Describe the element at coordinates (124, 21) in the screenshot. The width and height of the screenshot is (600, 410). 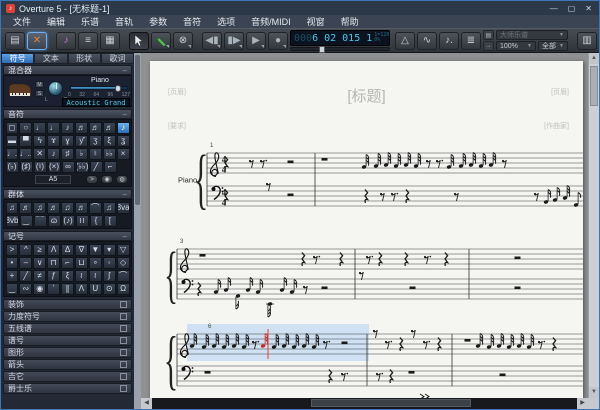
I see `menu-item-3: 音轨` at that location.